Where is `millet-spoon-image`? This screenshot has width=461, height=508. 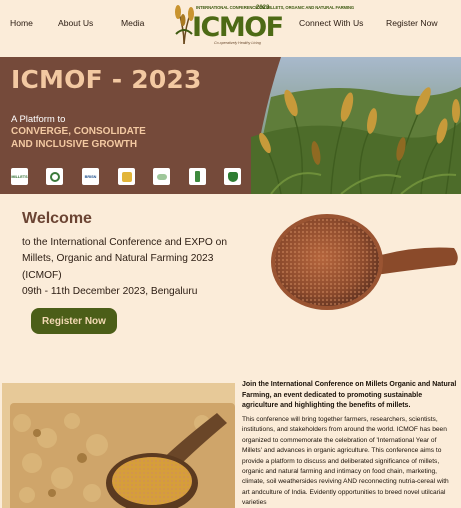
millet-spoon-image is located at coordinates (364, 262).